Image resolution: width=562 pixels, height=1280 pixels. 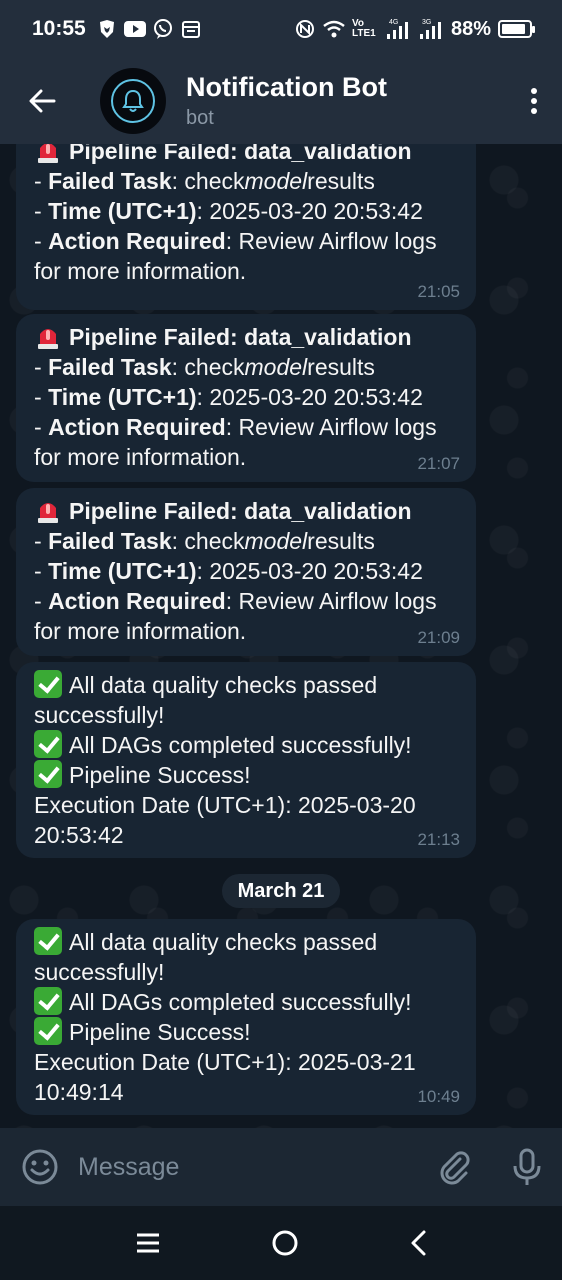 I want to click on microphone-icon, so click(x=527, y=1166).